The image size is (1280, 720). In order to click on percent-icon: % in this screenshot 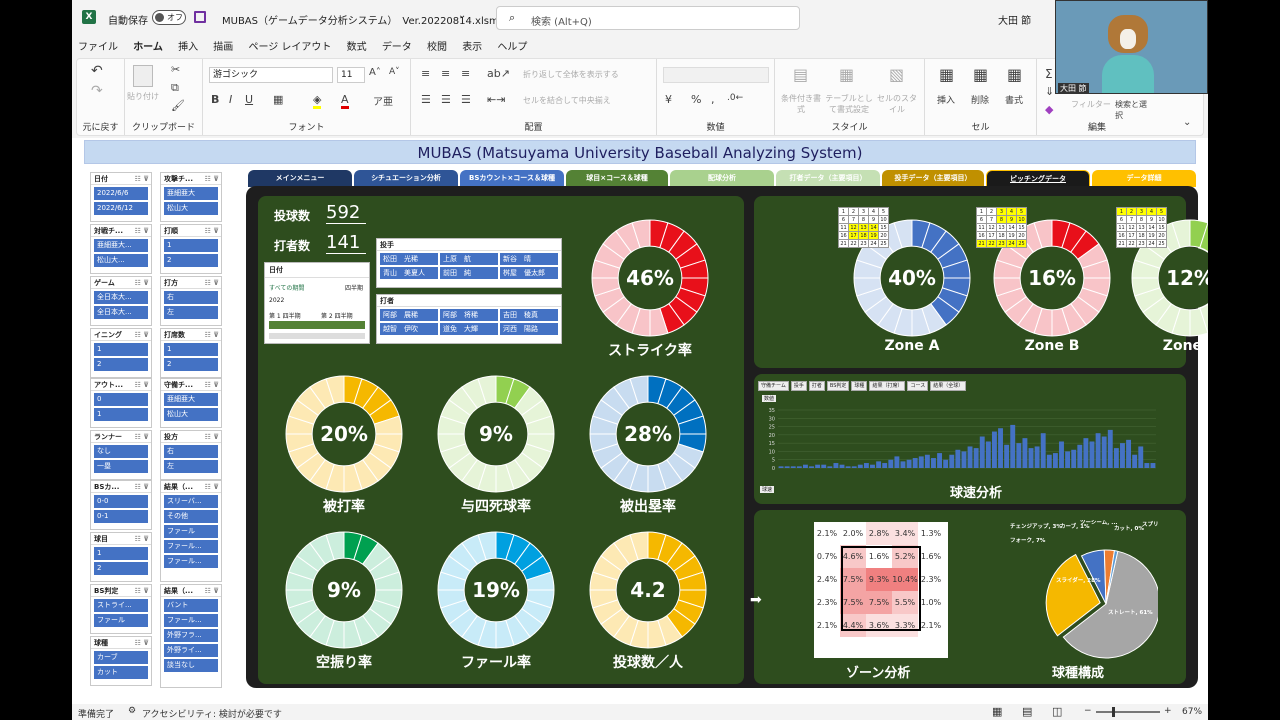, I will do `click(696, 99)`.